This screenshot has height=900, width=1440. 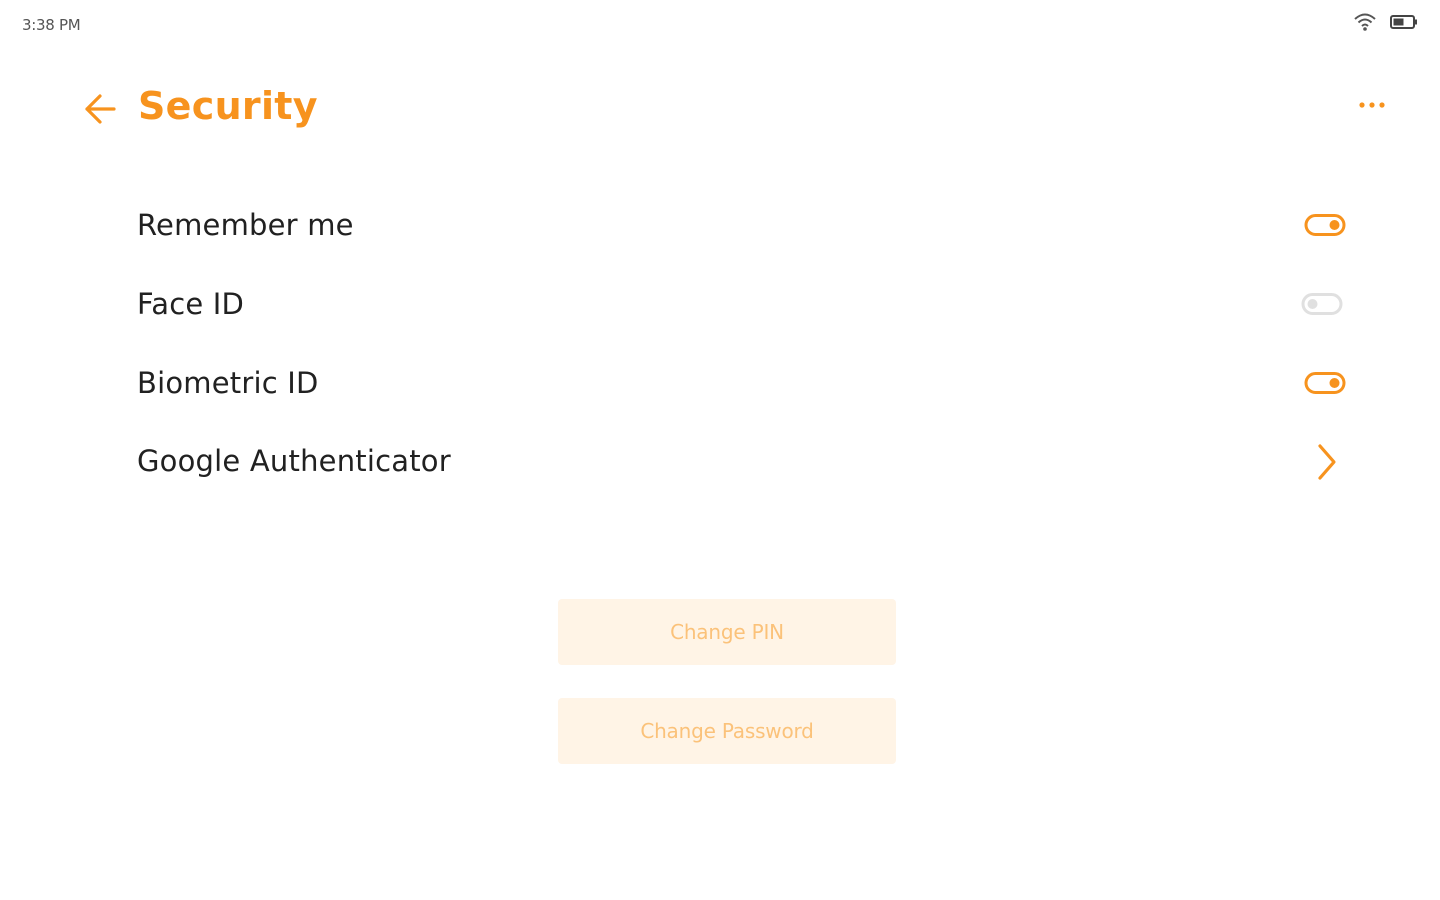 I want to click on status-icons, so click(x=1386, y=22).